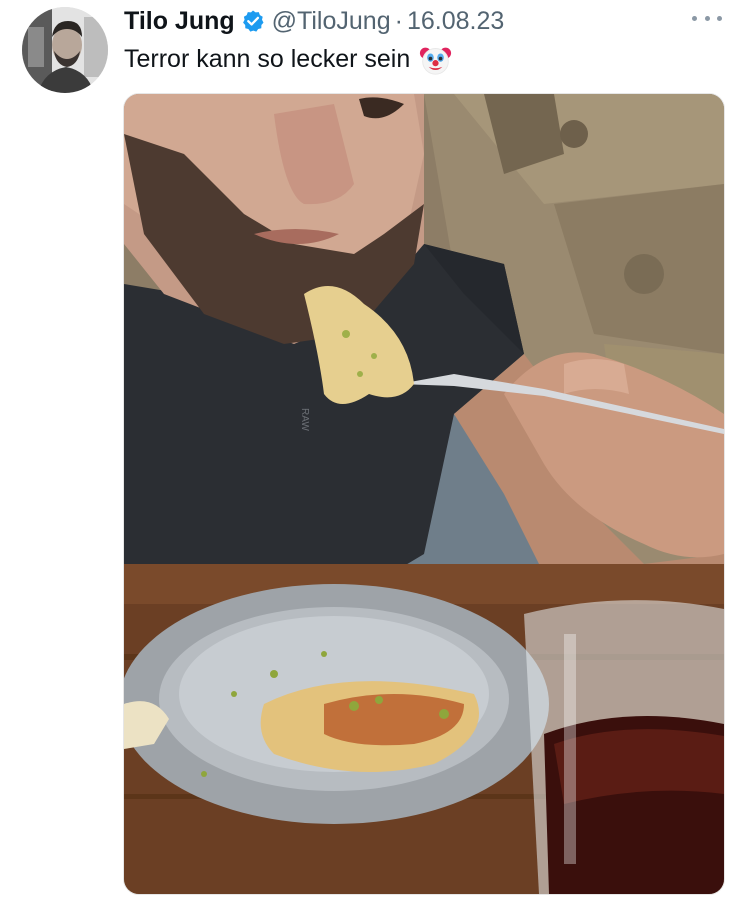 This screenshot has width=746, height=900. I want to click on avatar, so click(65, 50).